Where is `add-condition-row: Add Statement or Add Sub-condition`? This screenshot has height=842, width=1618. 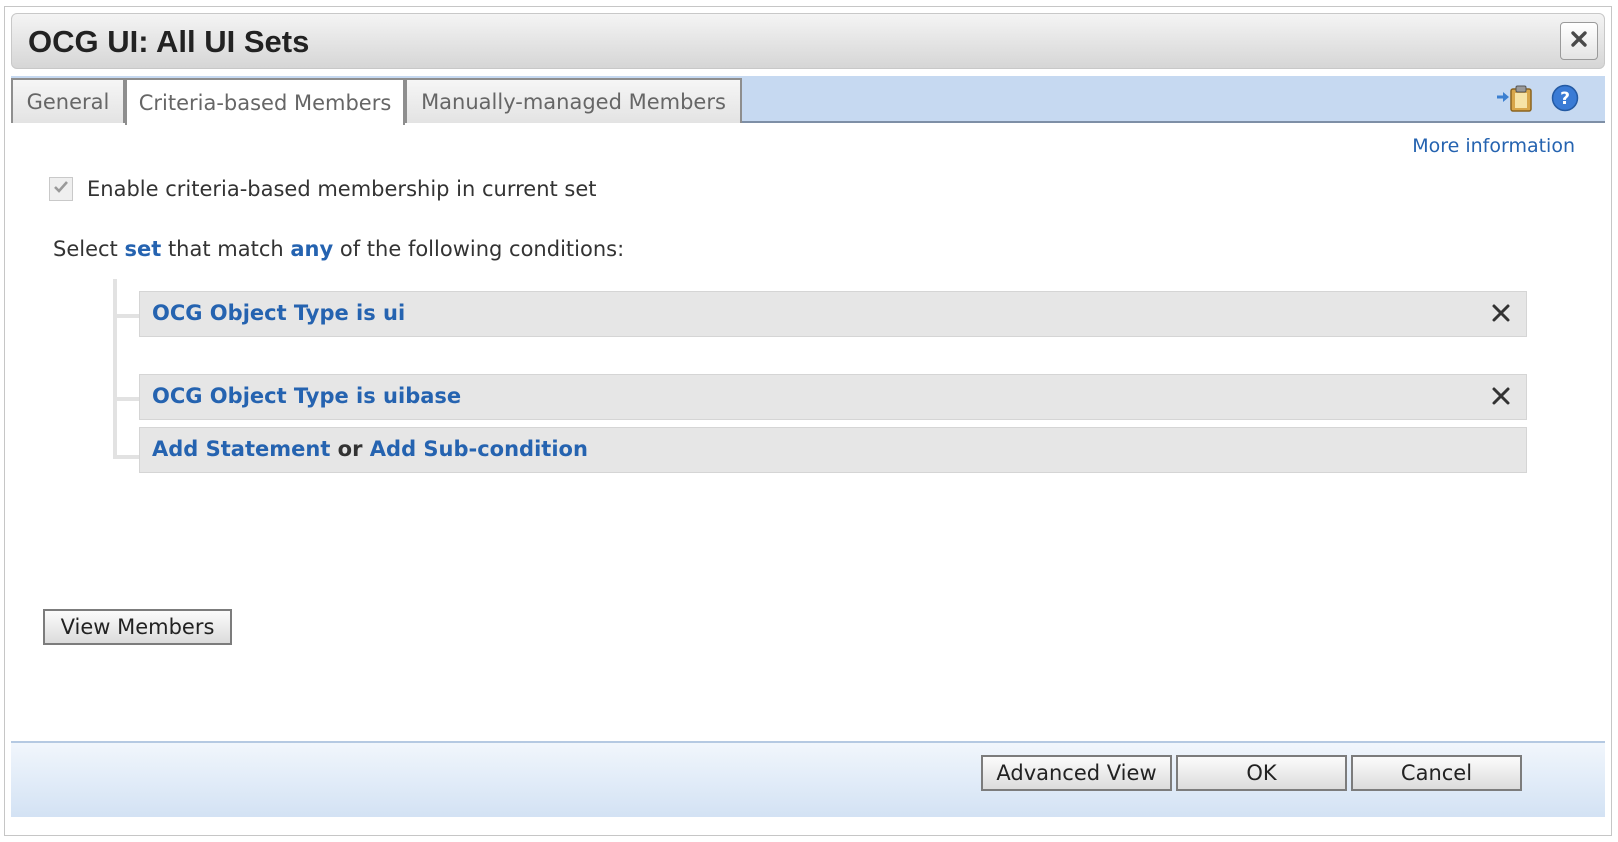
add-condition-row: Add Statement or Add Sub-condition is located at coordinates (833, 450).